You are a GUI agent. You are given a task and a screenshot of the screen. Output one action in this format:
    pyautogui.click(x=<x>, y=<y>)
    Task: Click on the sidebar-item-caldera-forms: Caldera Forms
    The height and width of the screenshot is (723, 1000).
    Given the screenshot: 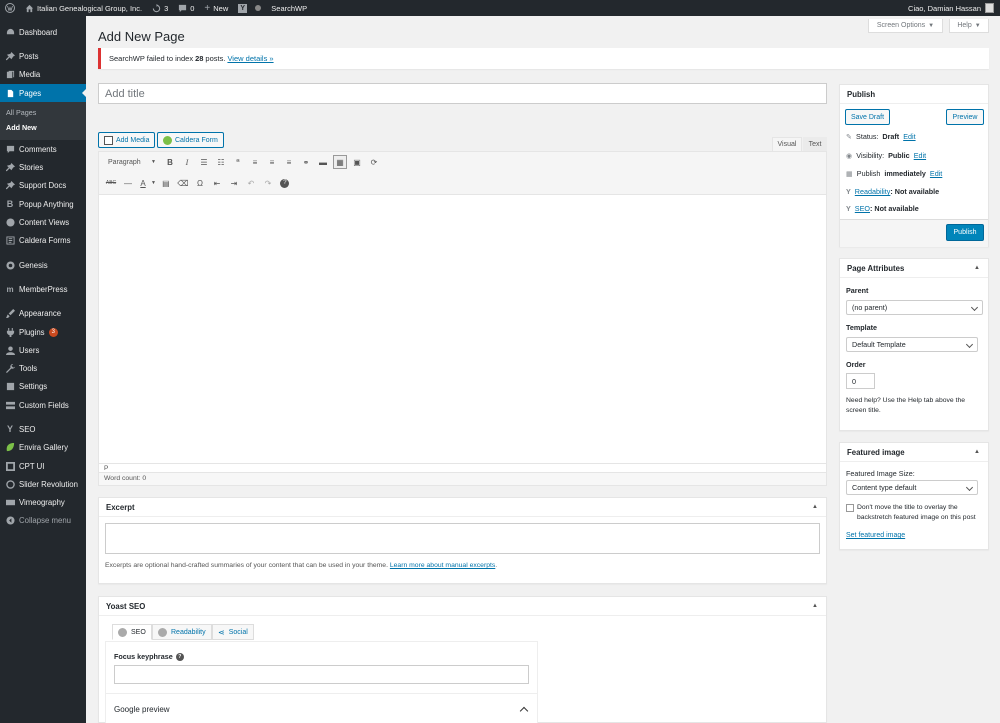 What is the action you would take?
    pyautogui.click(x=43, y=241)
    